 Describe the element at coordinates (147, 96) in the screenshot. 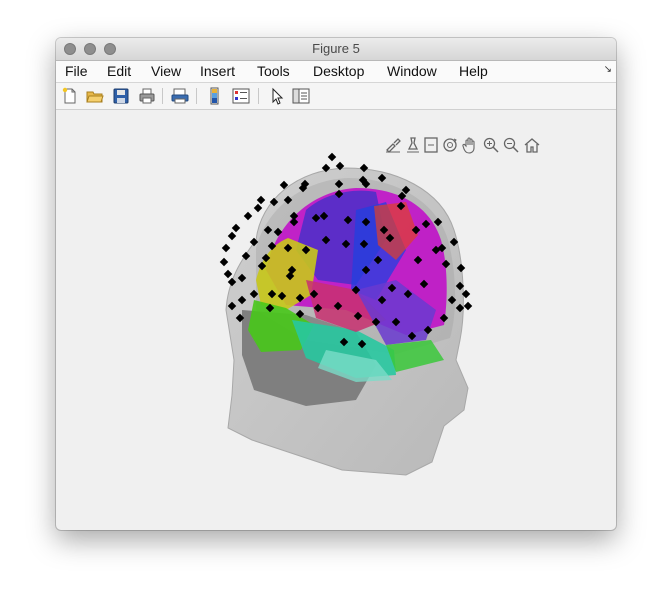

I see `print-icon` at that location.